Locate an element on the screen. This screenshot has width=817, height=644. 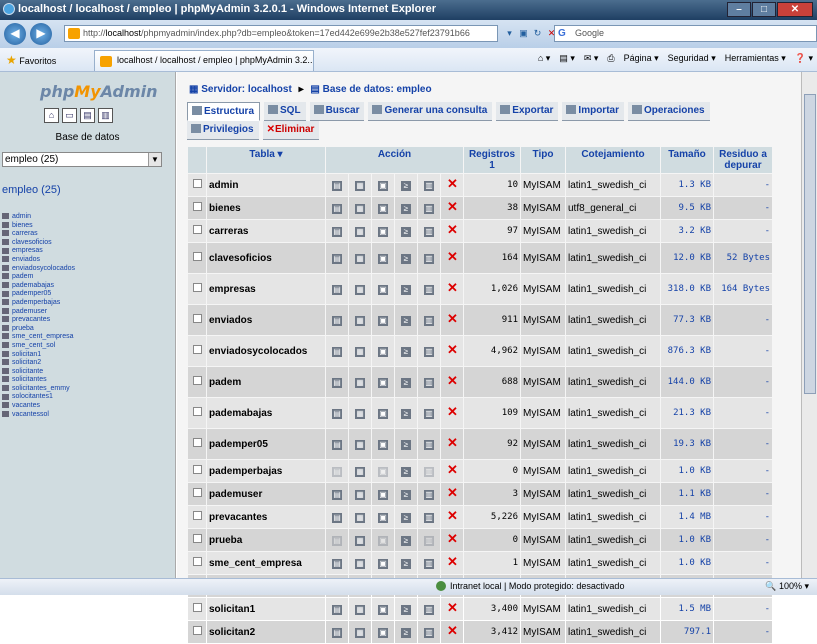
query-window-icon: ▭ is located at coordinates (69, 115).